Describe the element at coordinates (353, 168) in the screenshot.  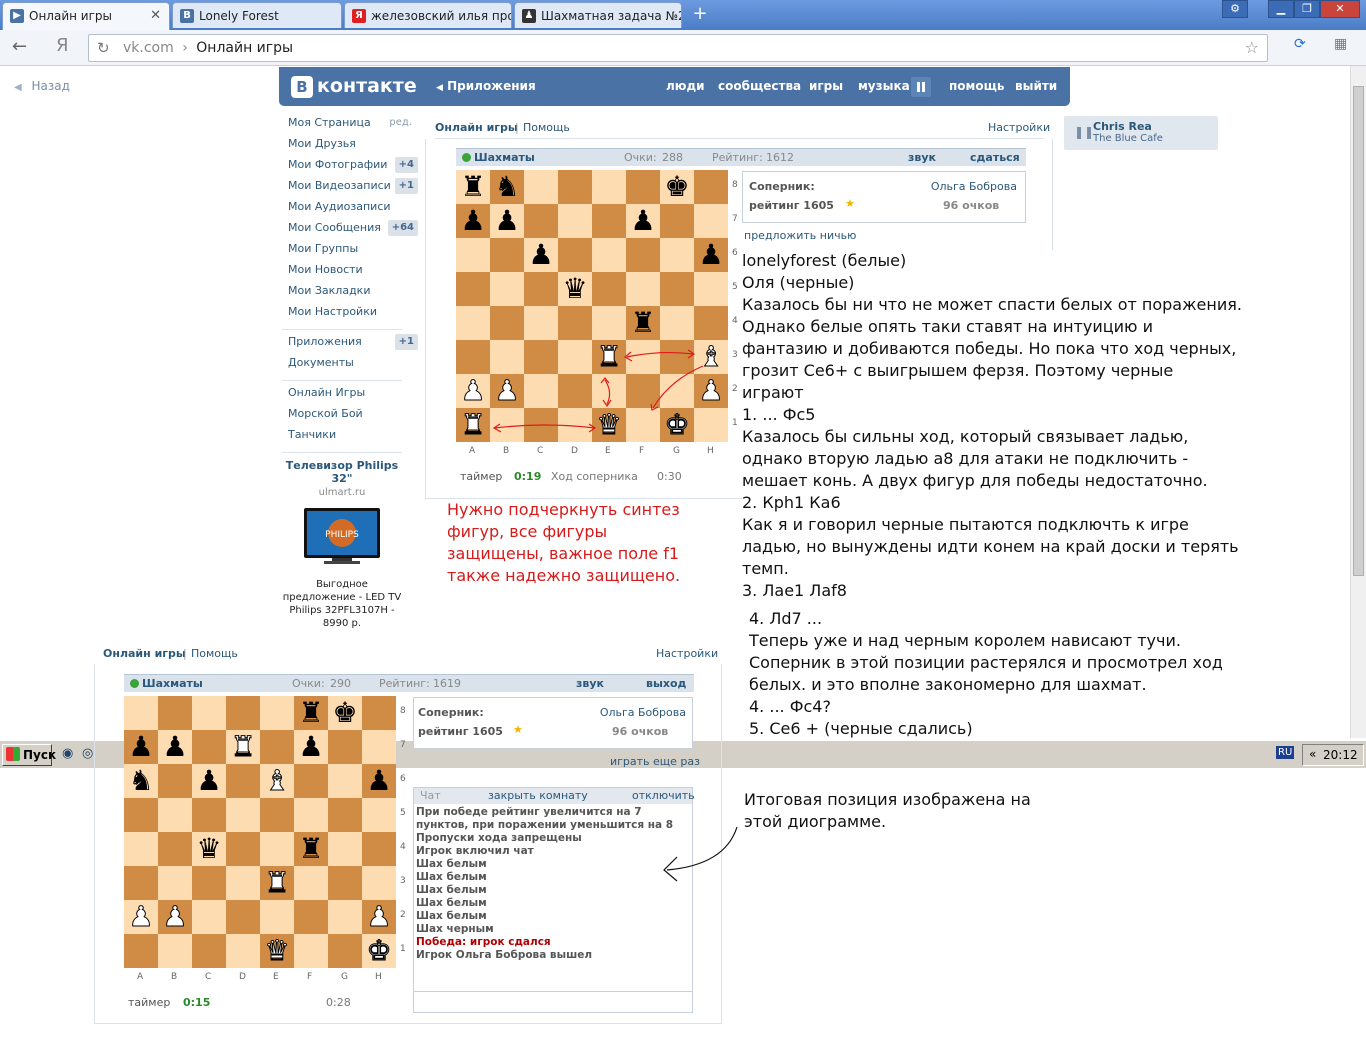
I see `menu-item: Мои Фотографии +4` at that location.